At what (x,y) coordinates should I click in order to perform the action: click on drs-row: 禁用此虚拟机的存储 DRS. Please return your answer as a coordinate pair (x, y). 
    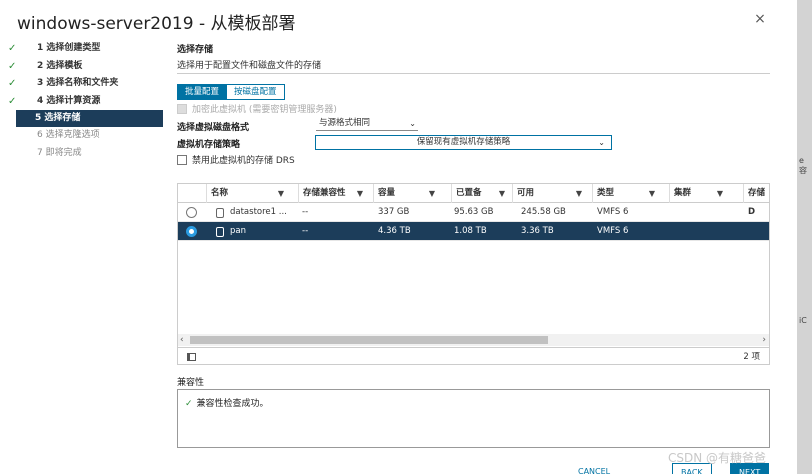
    Looking at the image, I should click on (236, 159).